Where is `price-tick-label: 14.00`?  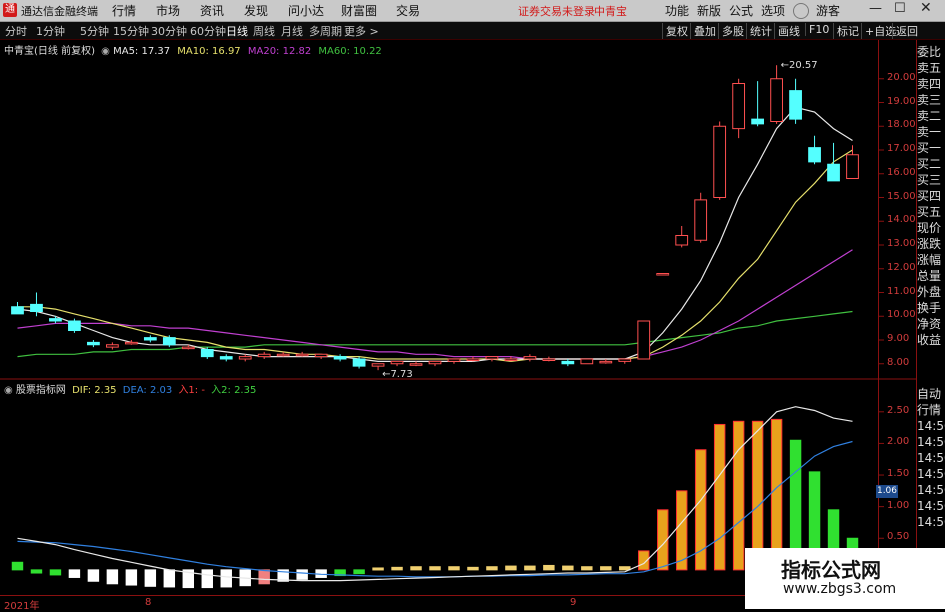 price-tick-label: 14.00 is located at coordinates (901, 220).